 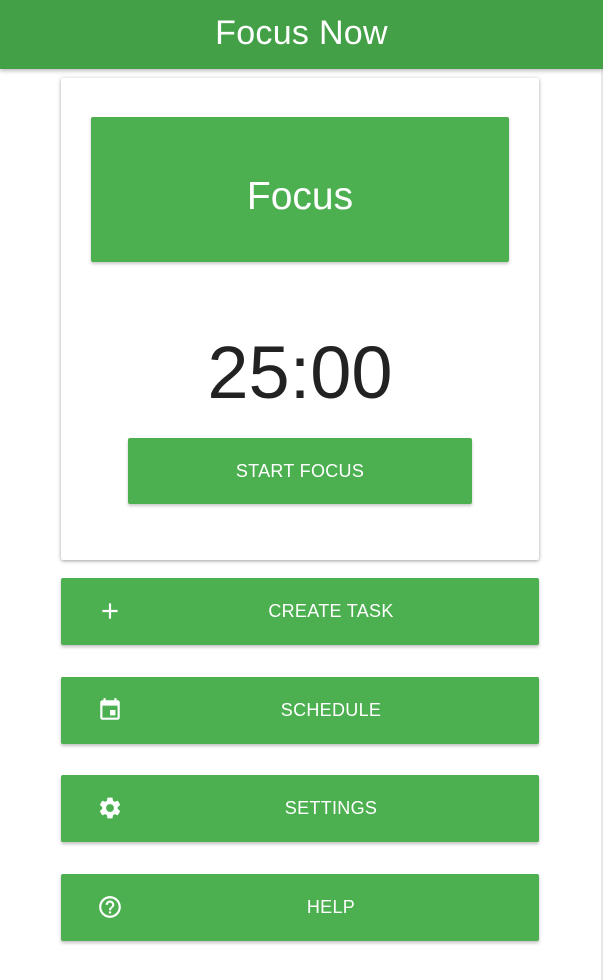 I want to click on timer-display: 25:00, so click(x=300, y=372).